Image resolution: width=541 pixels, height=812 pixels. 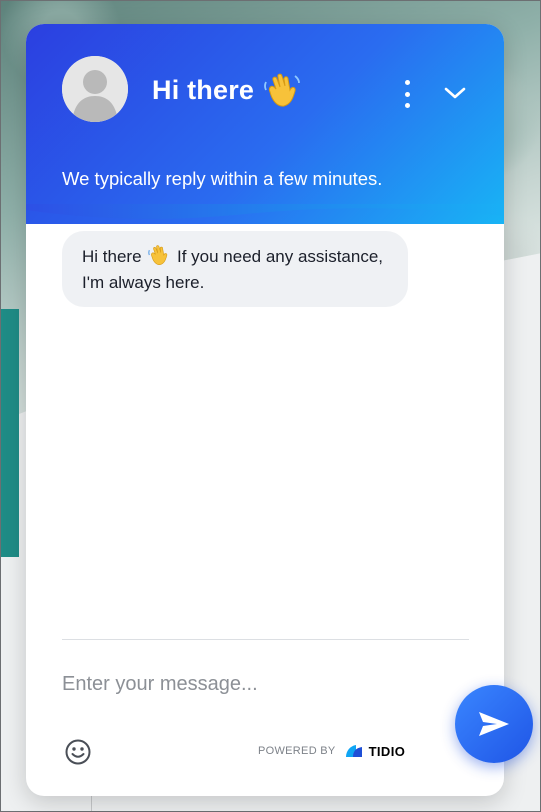 I want to click on tidio-brand: TIDIO, so click(x=375, y=751).